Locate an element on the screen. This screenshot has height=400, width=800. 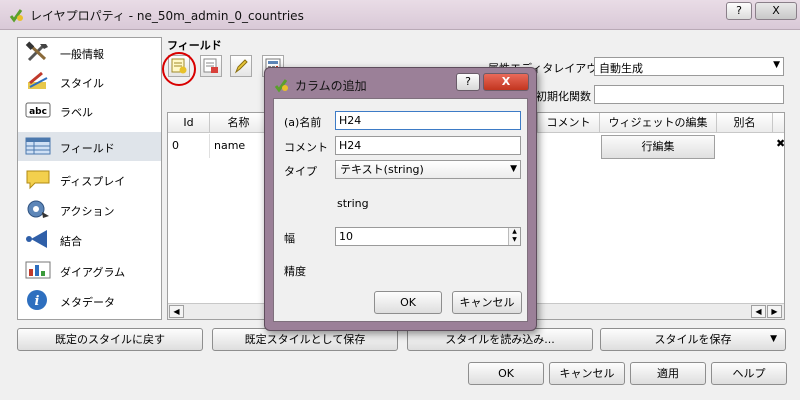
sidebar-item-label: ディスプレイ is located at coordinates (93, 181).